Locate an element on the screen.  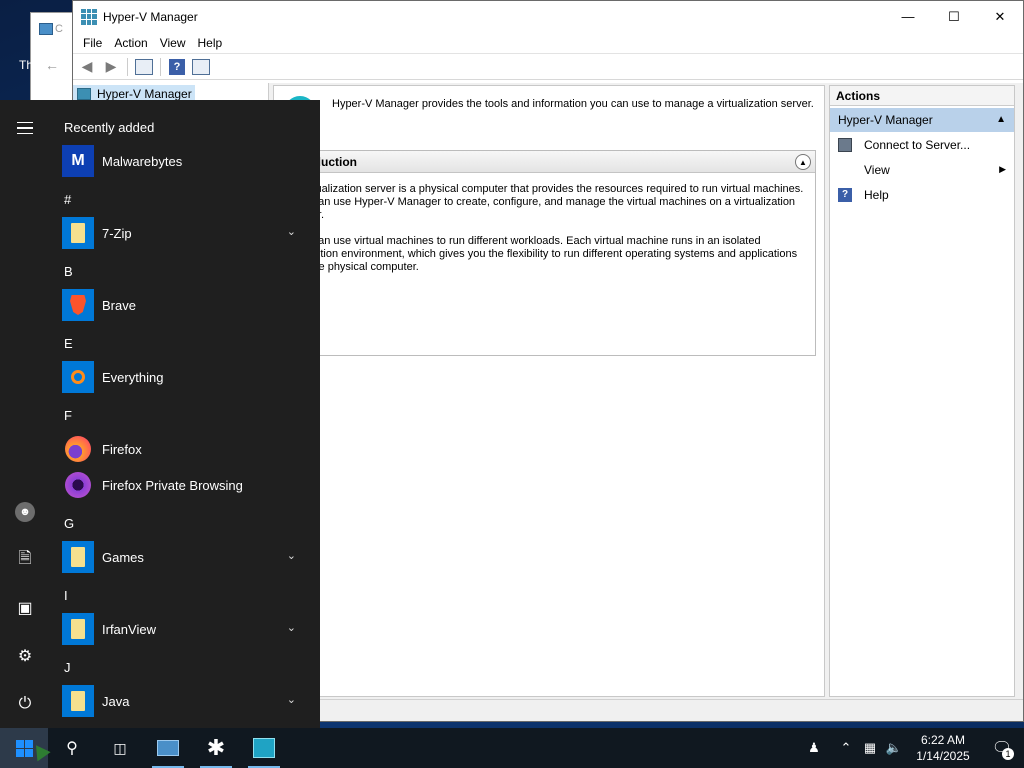
section-header: F is located at coordinates (68, 415).